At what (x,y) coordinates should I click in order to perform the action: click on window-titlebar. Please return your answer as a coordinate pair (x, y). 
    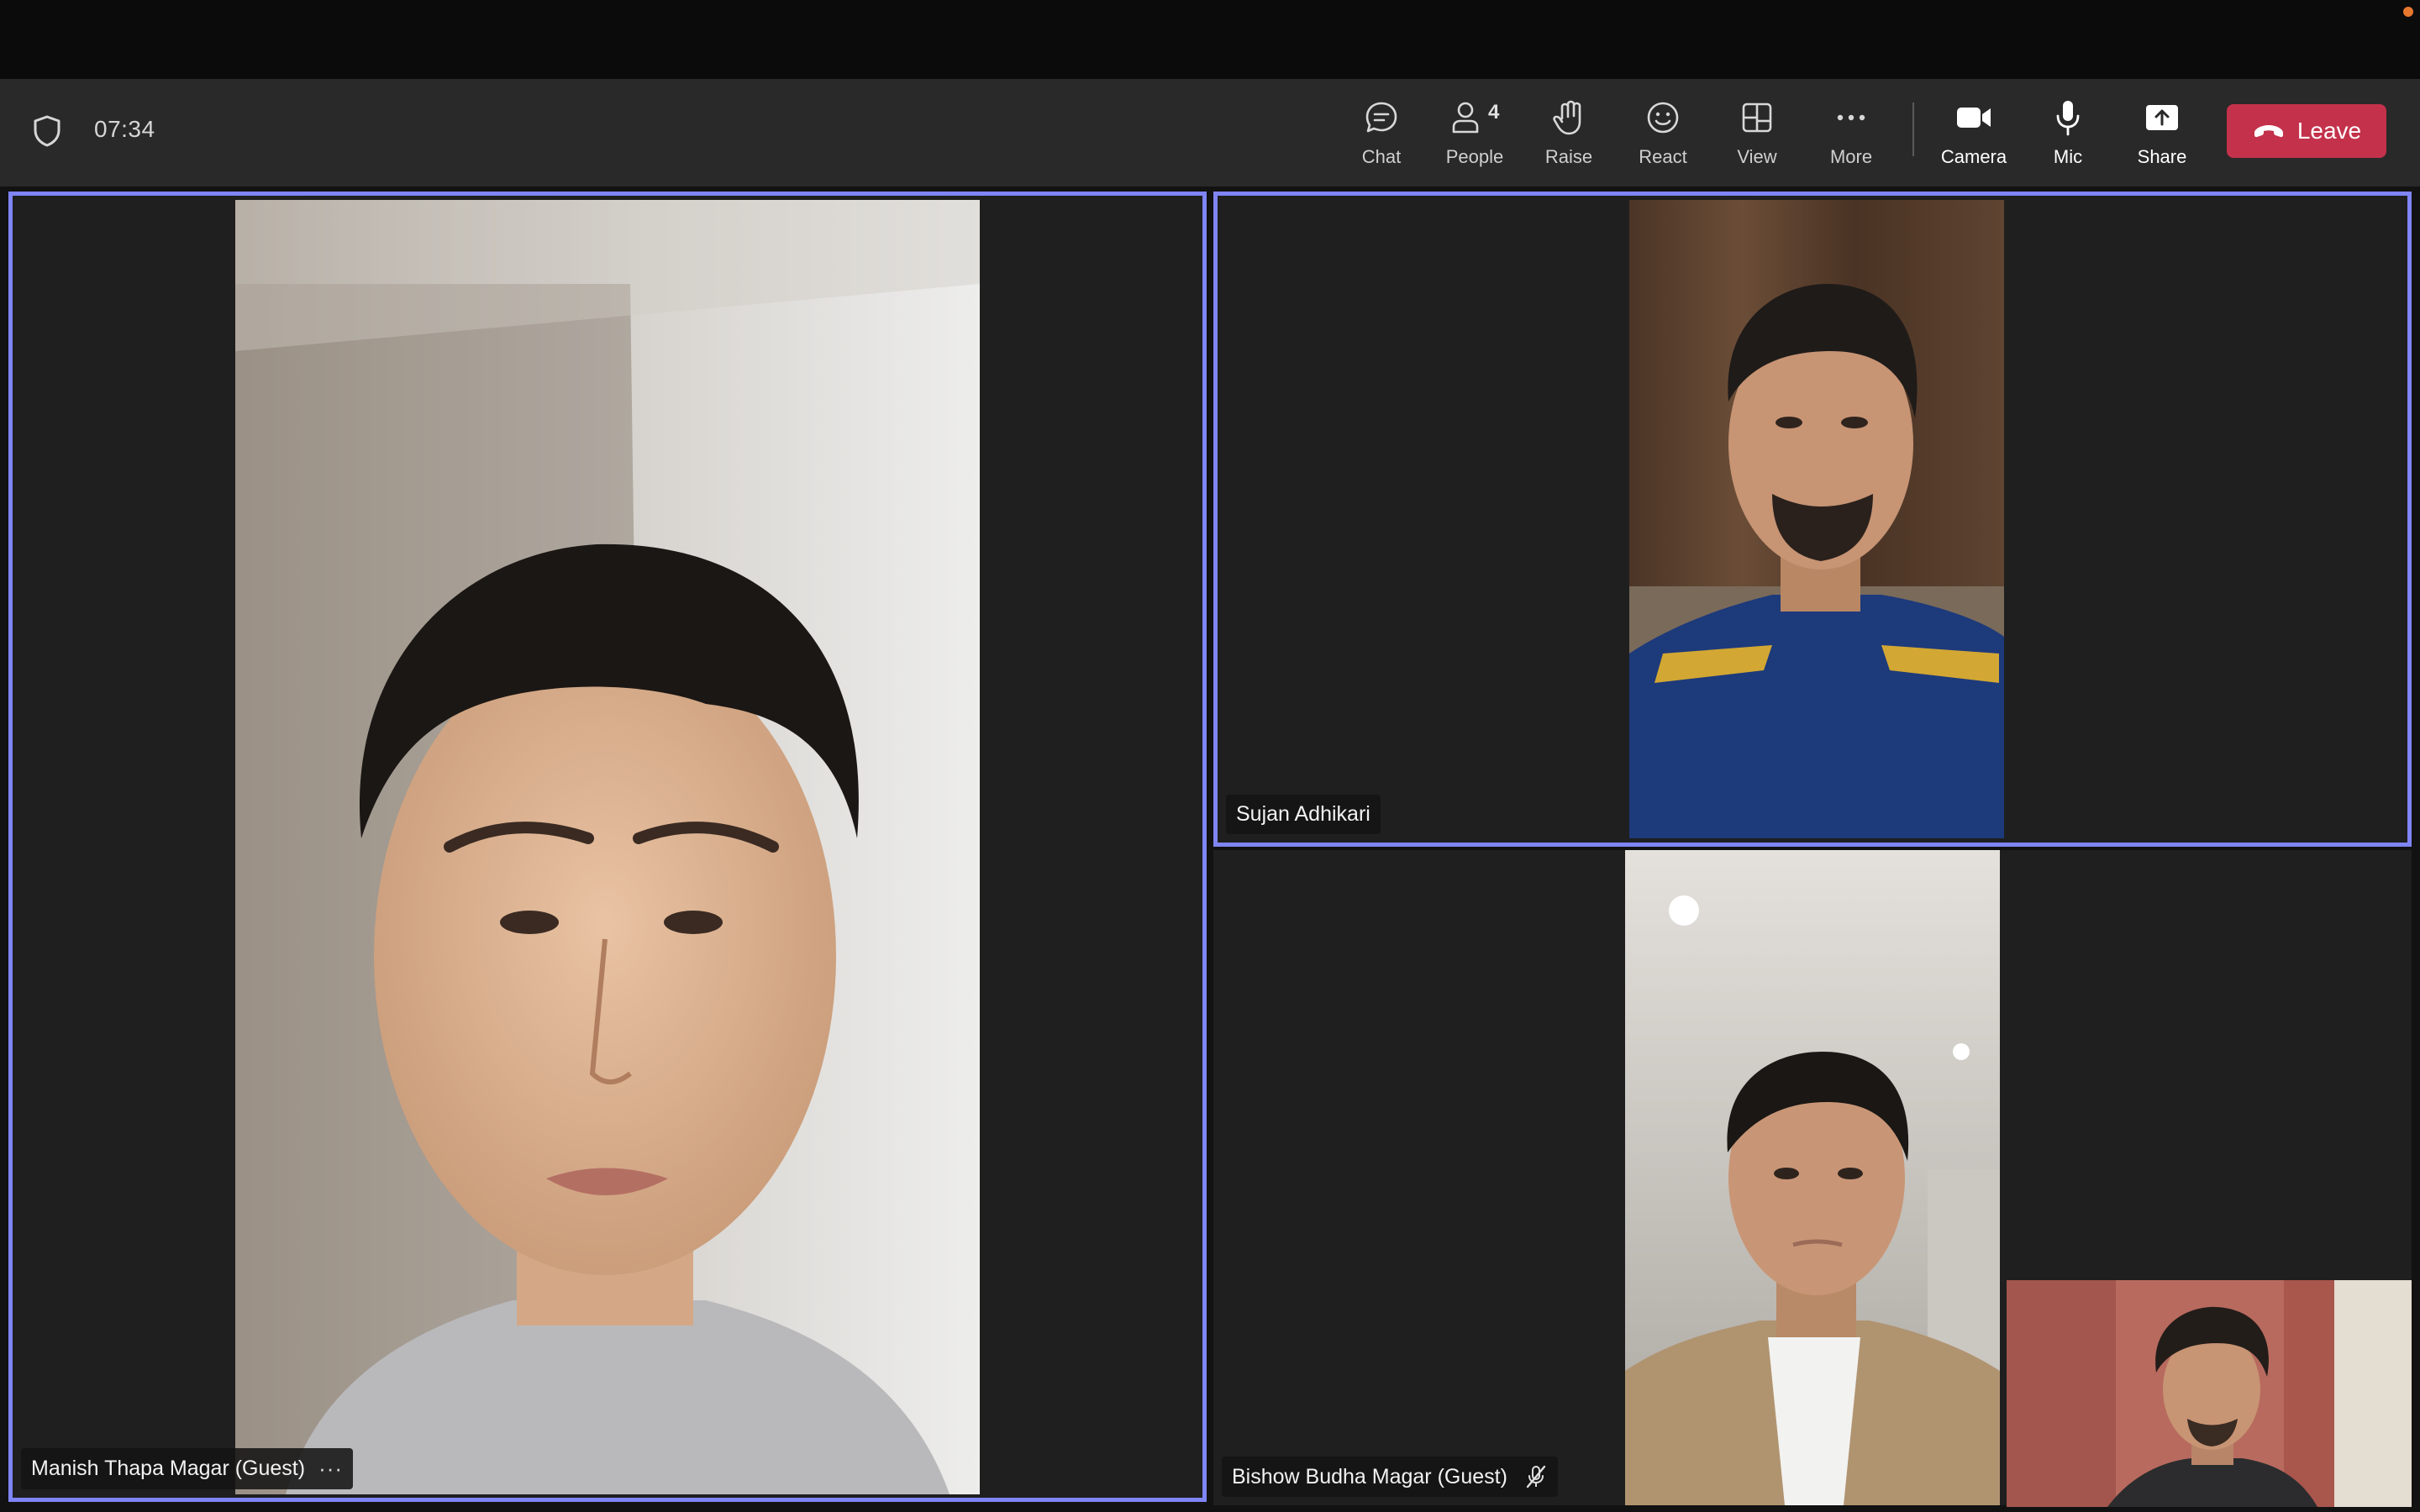
    Looking at the image, I should click on (1210, 39).